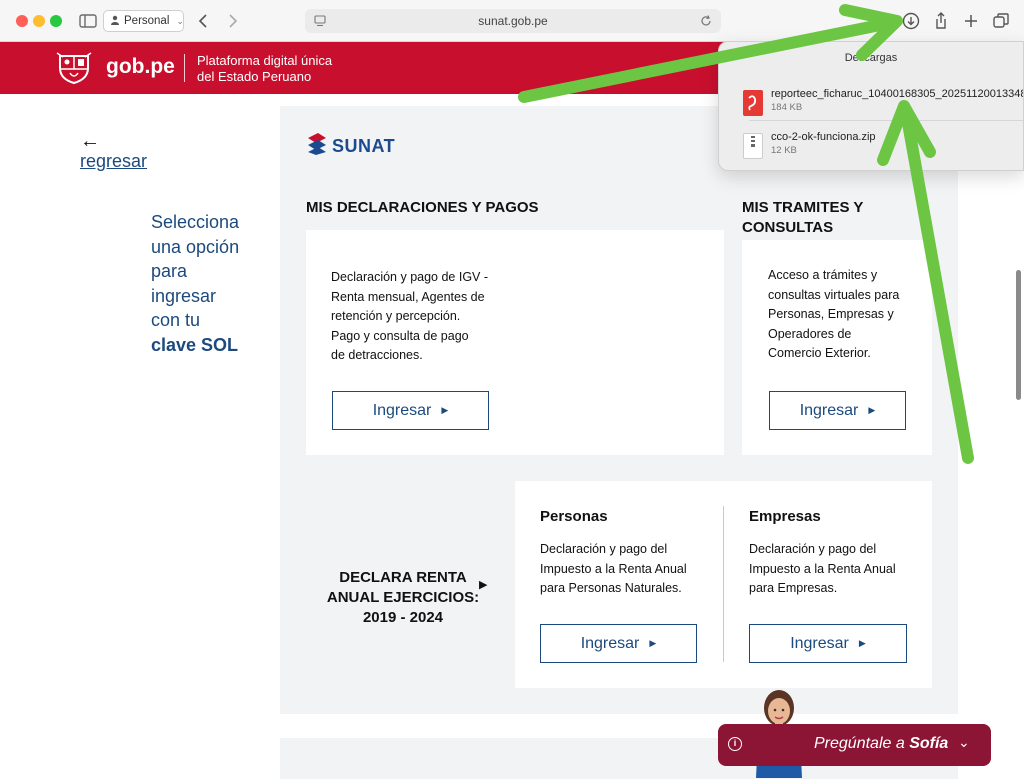  Describe the element at coordinates (753, 146) in the screenshot. I see `zip-file-icon` at that location.